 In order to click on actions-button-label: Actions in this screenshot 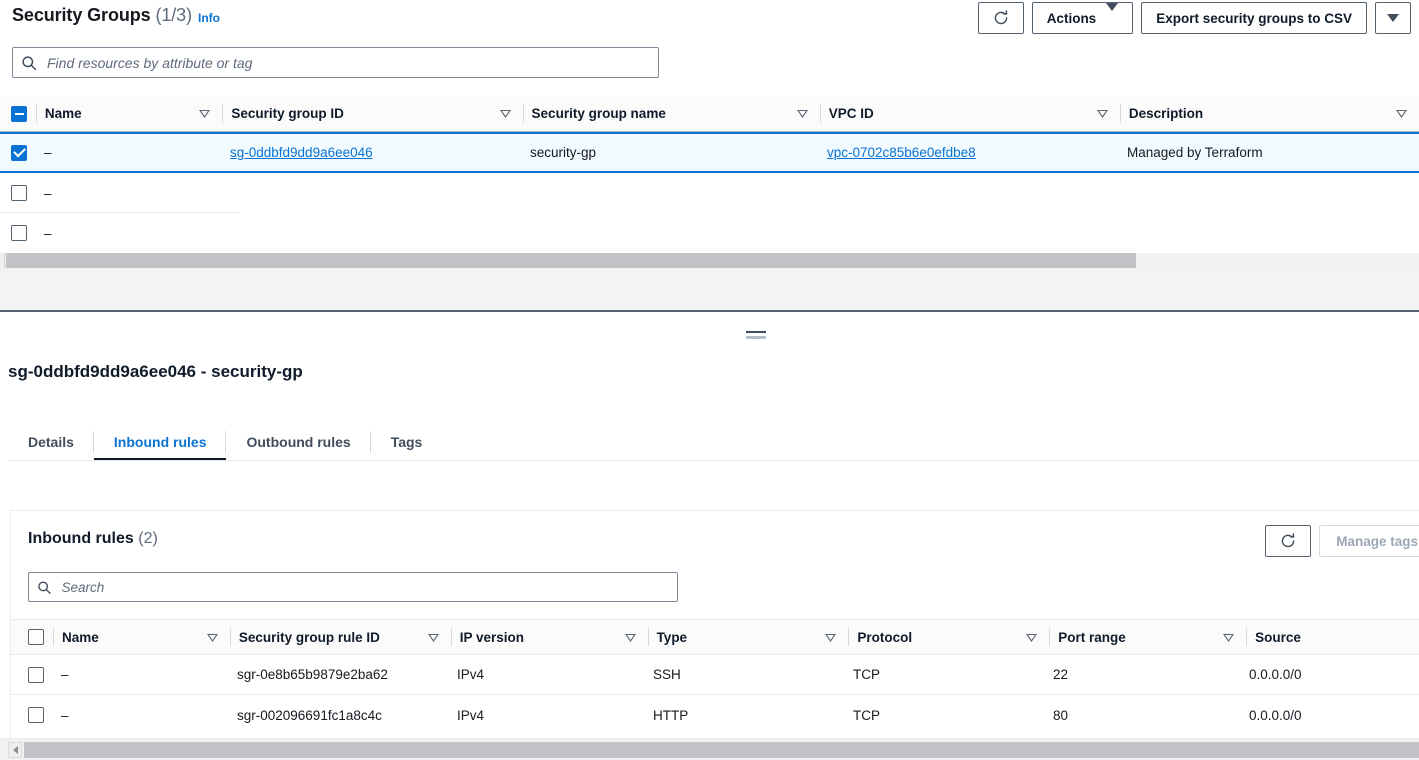, I will do `click(1071, 18)`.